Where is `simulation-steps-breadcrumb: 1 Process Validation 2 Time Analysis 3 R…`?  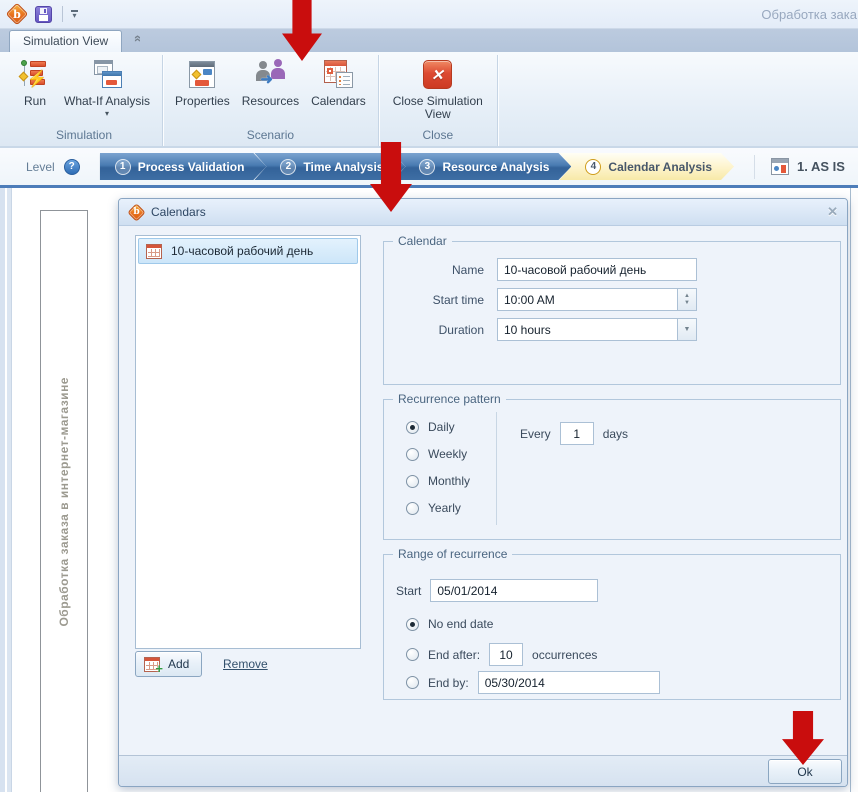 simulation-steps-breadcrumb: 1 Process Validation 2 Time Analysis 3 R… is located at coordinates (417, 166).